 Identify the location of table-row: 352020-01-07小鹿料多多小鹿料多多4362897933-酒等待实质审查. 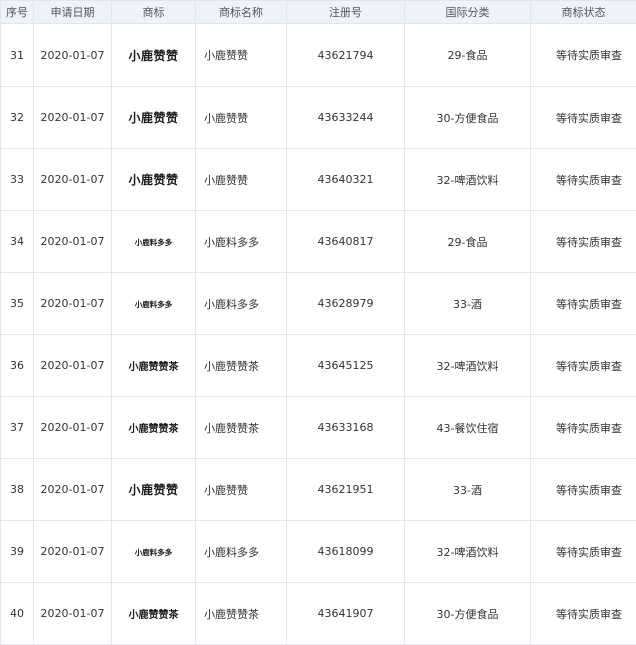
(318, 304).